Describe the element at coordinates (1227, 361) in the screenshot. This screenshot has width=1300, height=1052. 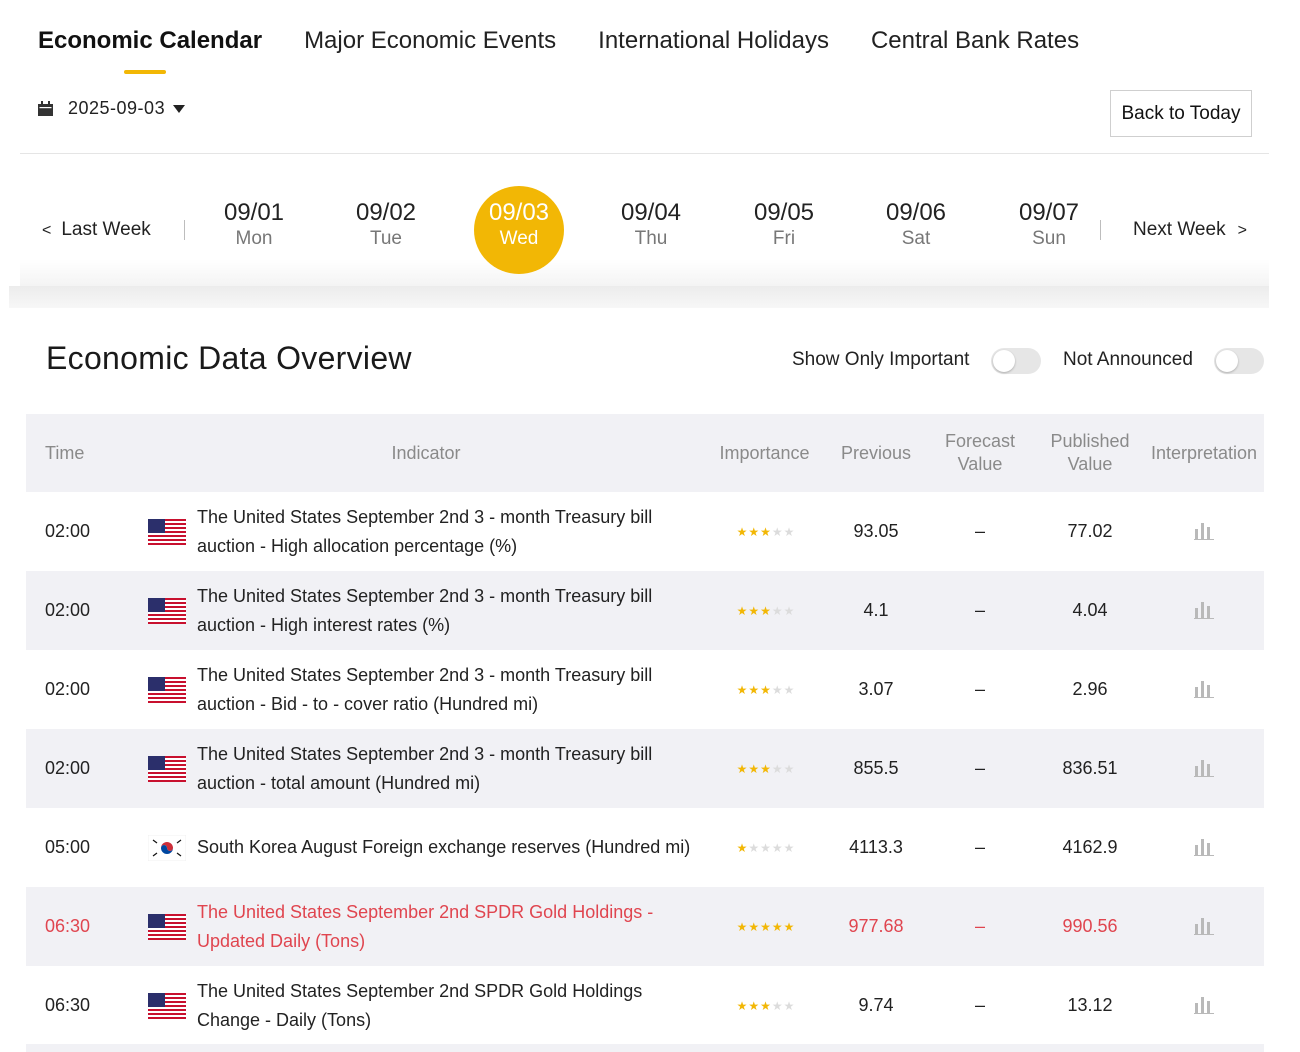
I see `toggle-knob` at that location.